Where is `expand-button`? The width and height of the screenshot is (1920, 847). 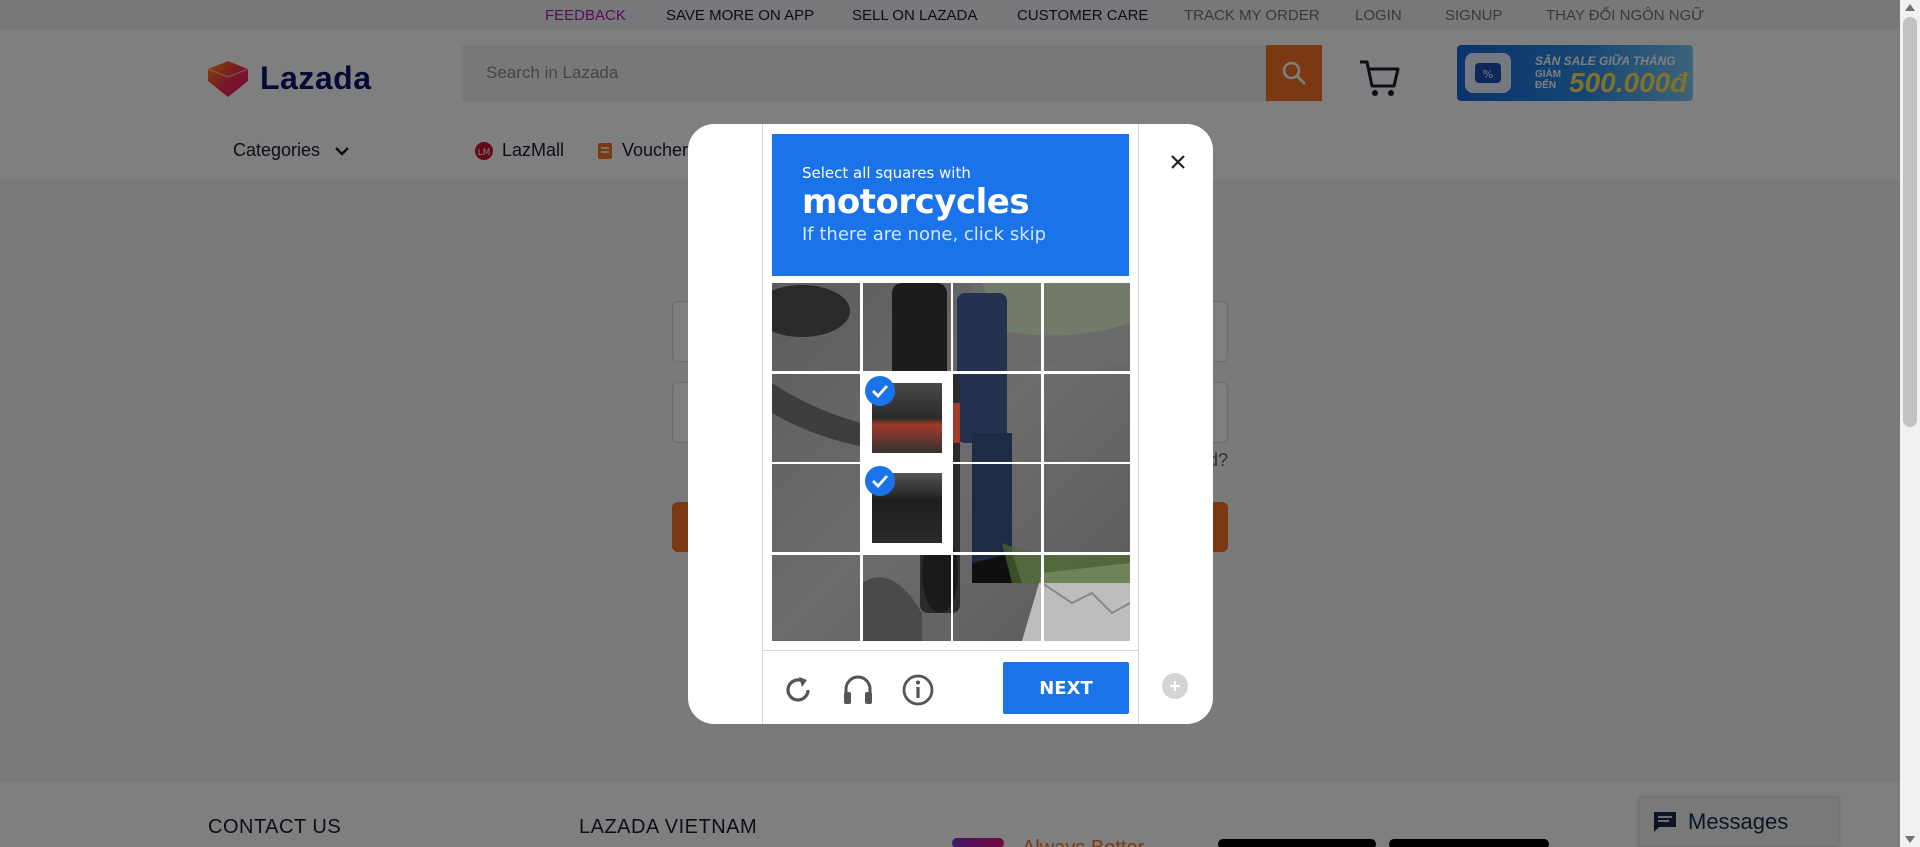 expand-button is located at coordinates (1175, 686).